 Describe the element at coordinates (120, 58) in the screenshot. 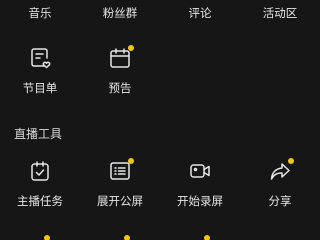

I see `calendar-preview-icon` at that location.